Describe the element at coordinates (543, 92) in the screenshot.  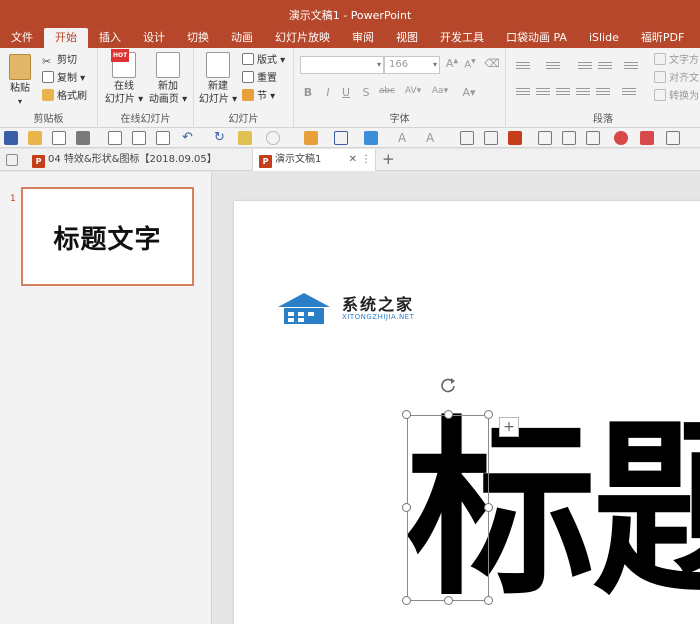
I see `align-center-icon` at that location.